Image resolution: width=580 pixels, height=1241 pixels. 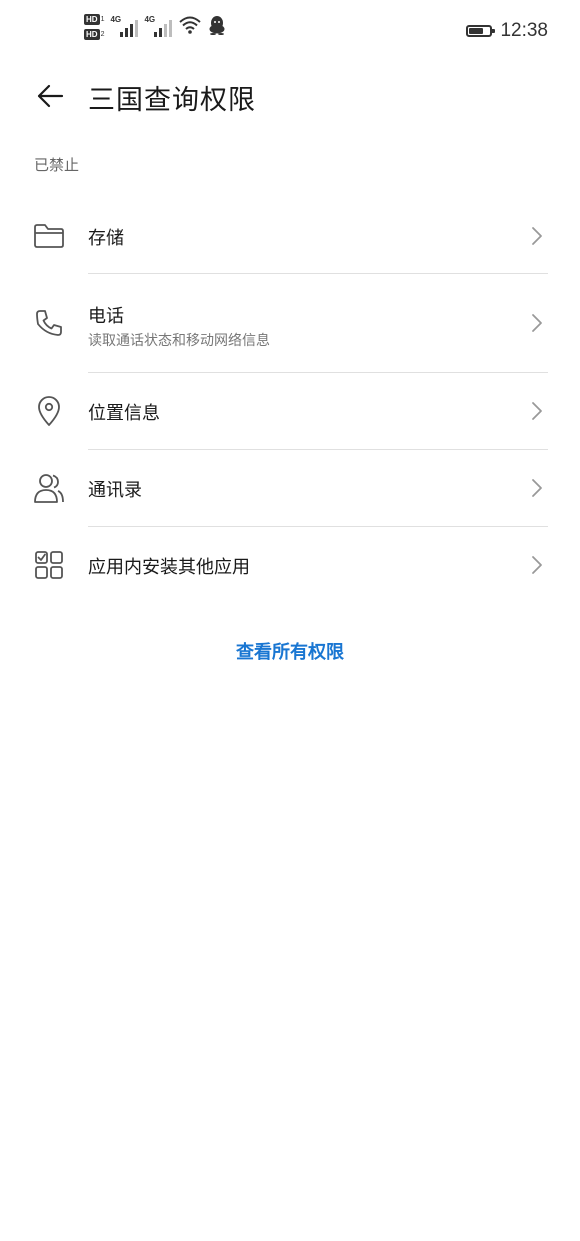 What do you see at coordinates (217, 27) in the screenshot?
I see `penguin-icon` at bounding box center [217, 27].